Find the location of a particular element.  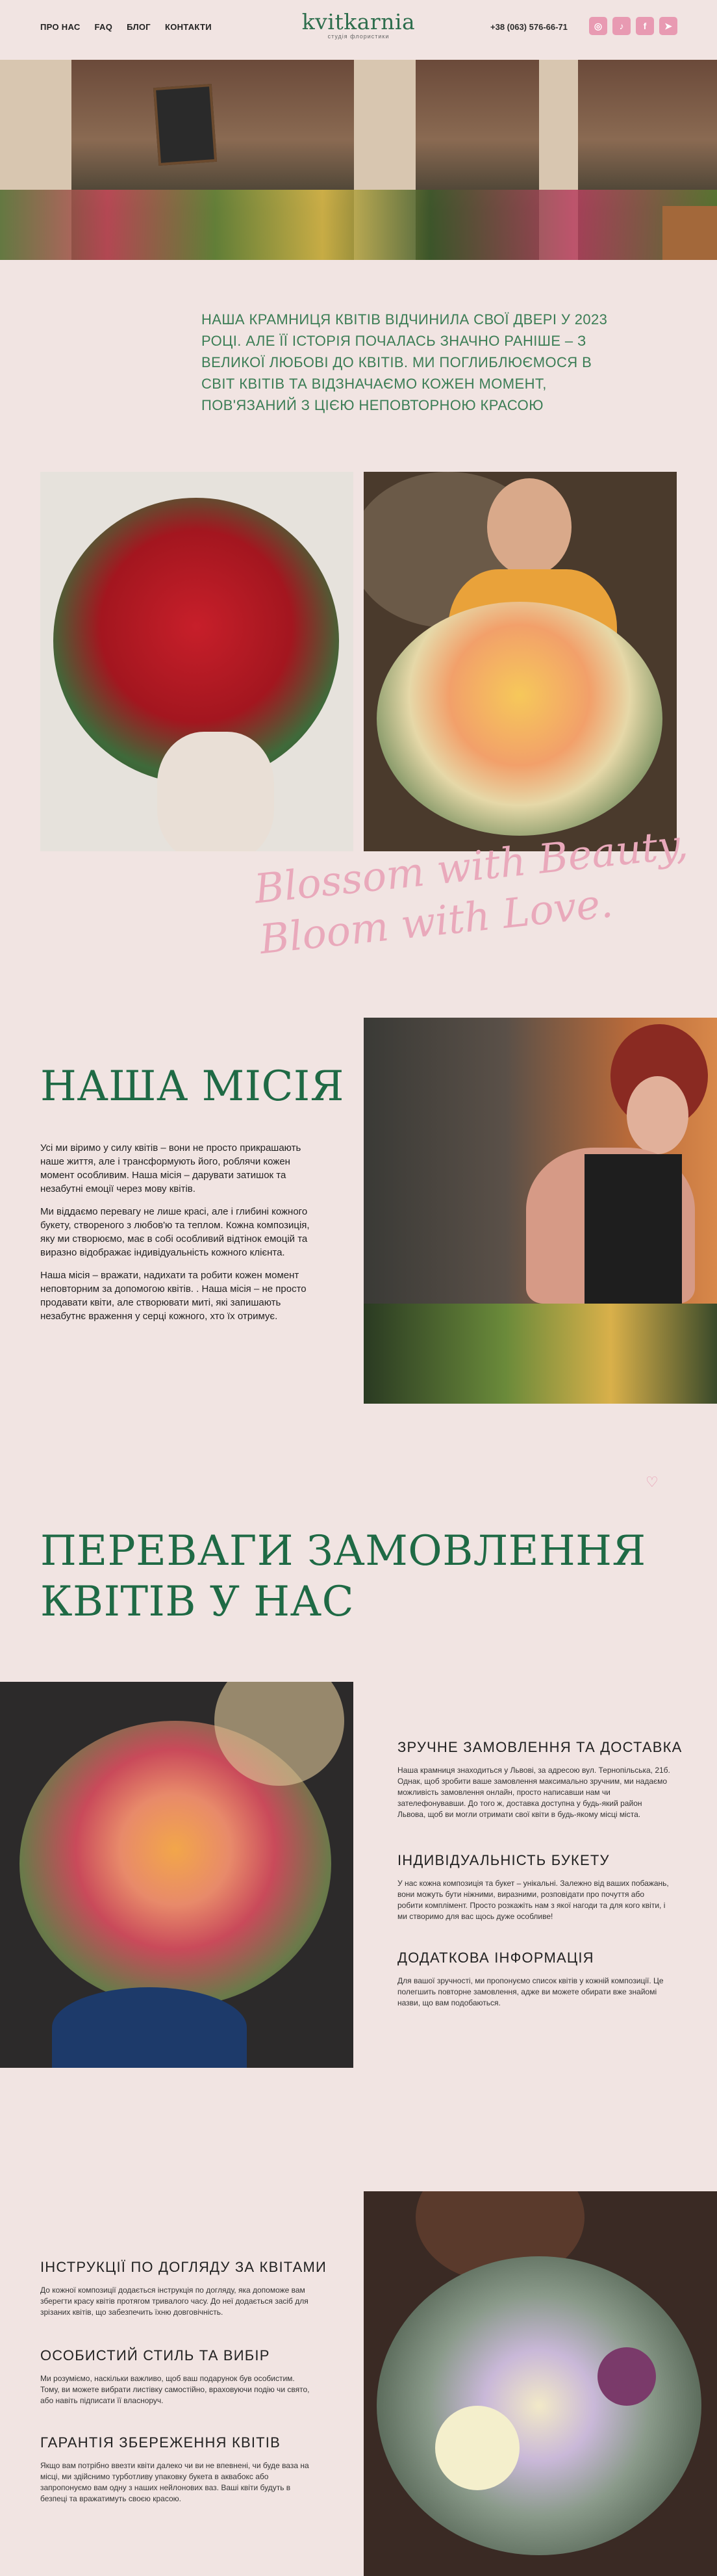

pastel-bouquet-photo is located at coordinates (540, 2383).